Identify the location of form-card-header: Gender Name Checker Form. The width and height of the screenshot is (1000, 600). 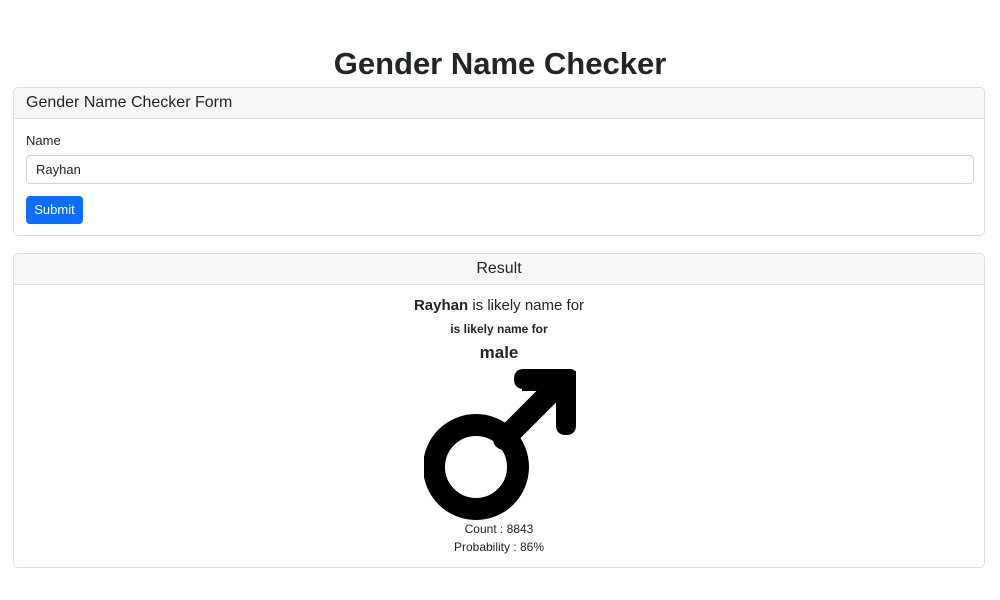
(499, 103).